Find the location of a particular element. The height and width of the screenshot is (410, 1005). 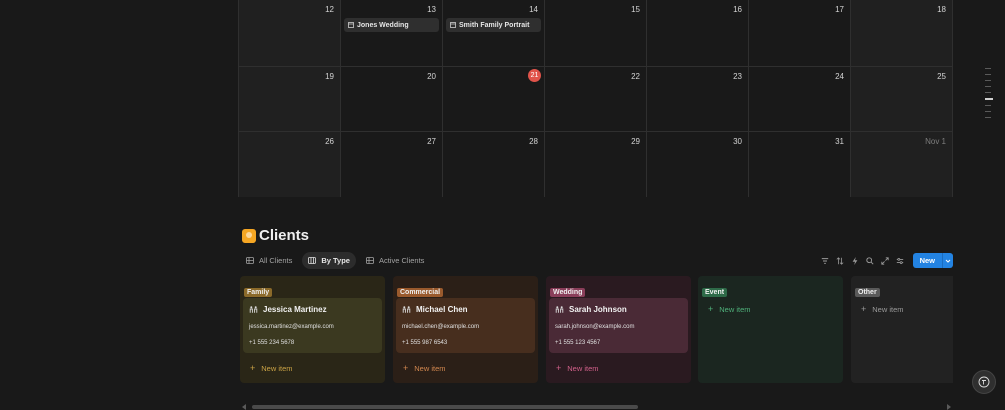

calendar-week-row: 19 20 21 22 23 24 25 is located at coordinates (596, 98).